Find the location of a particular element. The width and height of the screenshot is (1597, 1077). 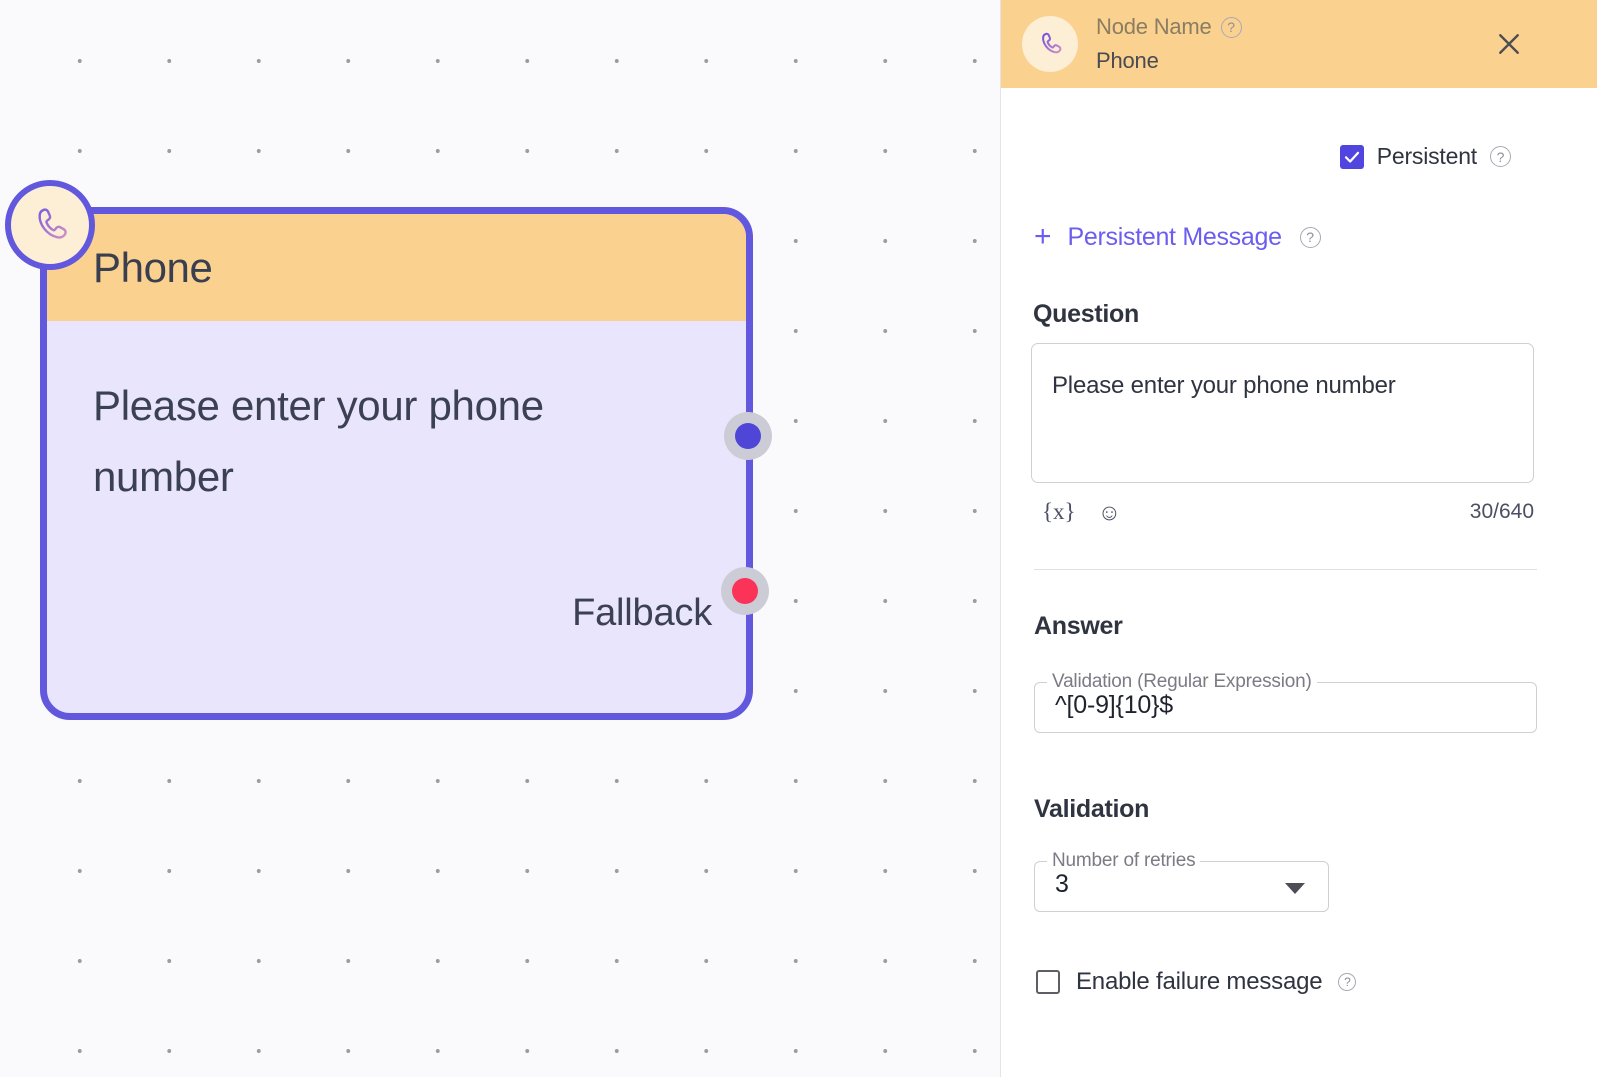

question-section-title: Question is located at coordinates (1086, 314).